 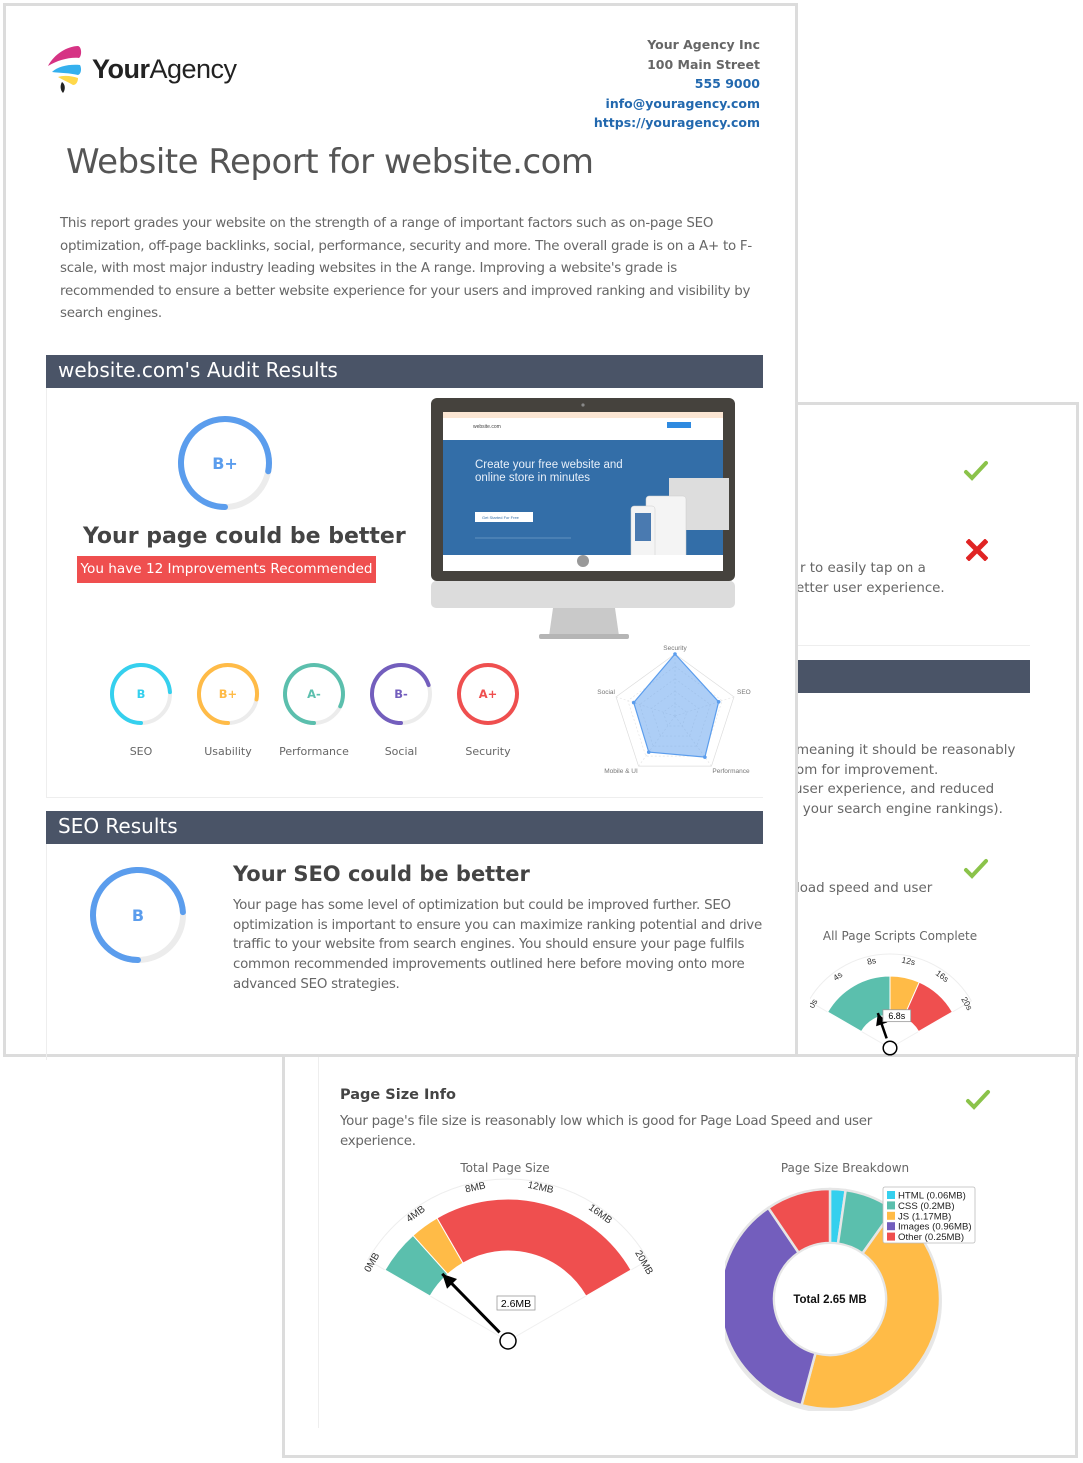 What do you see at coordinates (863, 568) in the screenshot?
I see `tap-targets-text-1: r to easily tap on a` at bounding box center [863, 568].